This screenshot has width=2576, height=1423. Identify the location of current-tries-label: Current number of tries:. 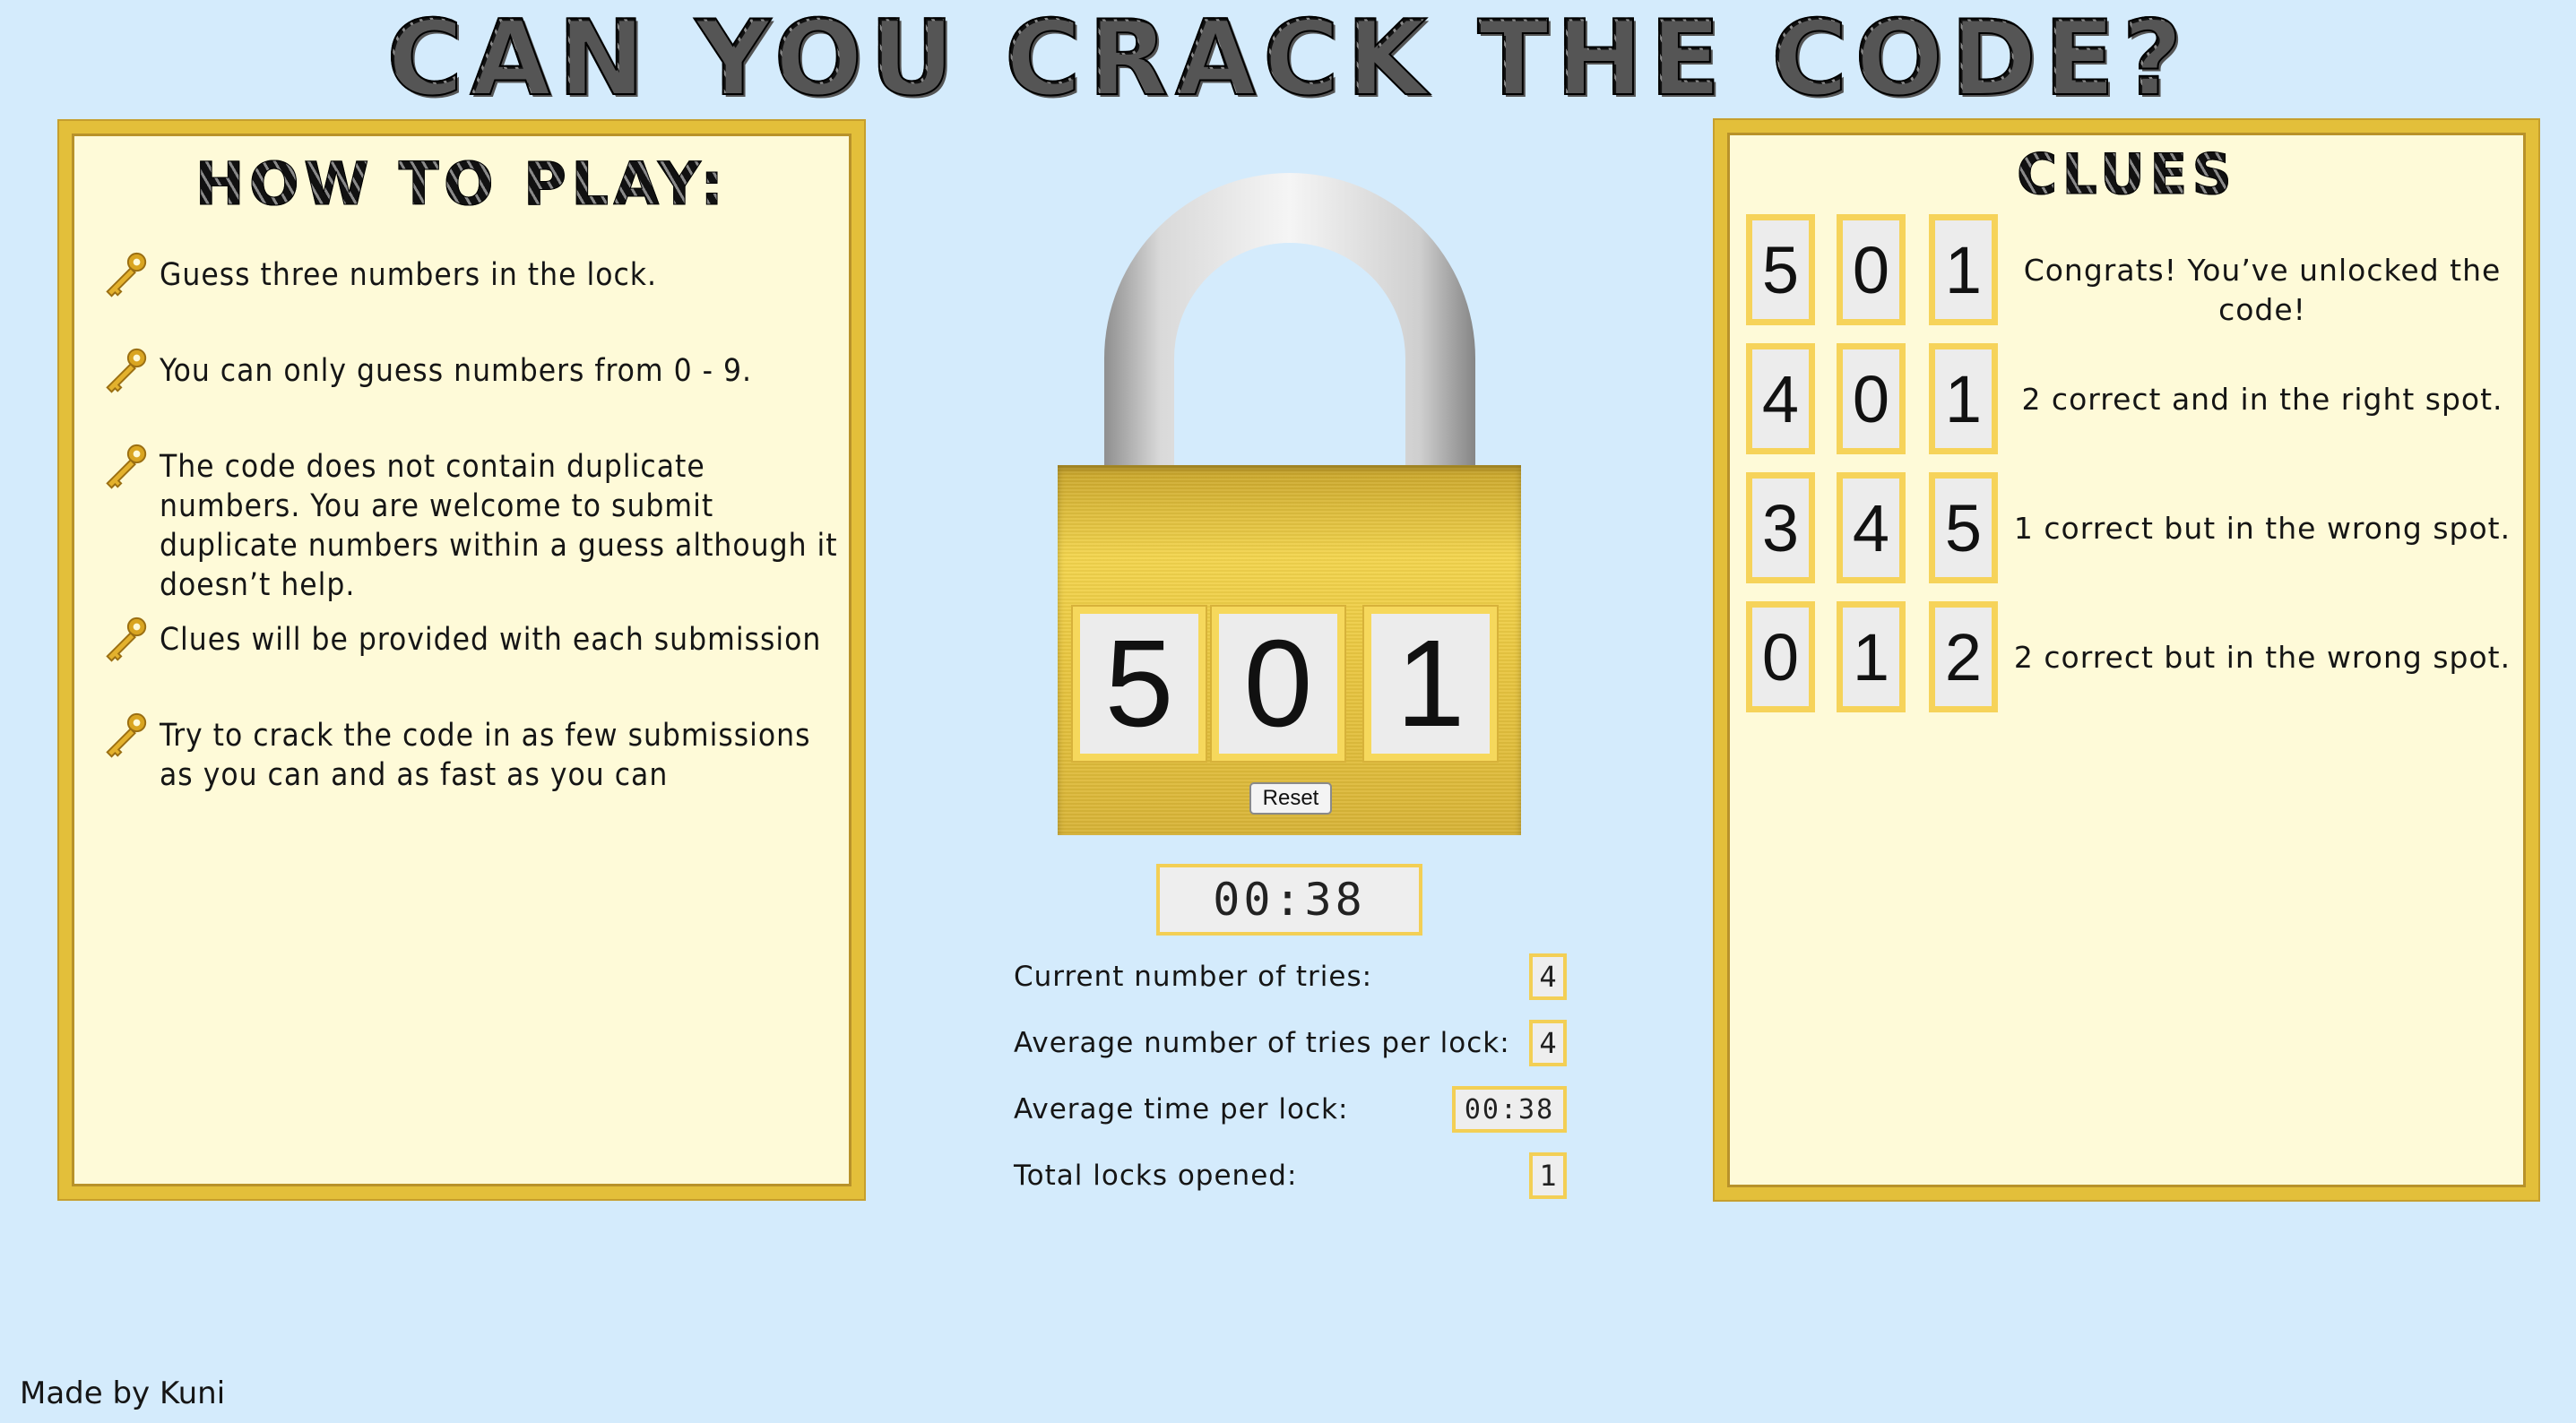
(1193, 977).